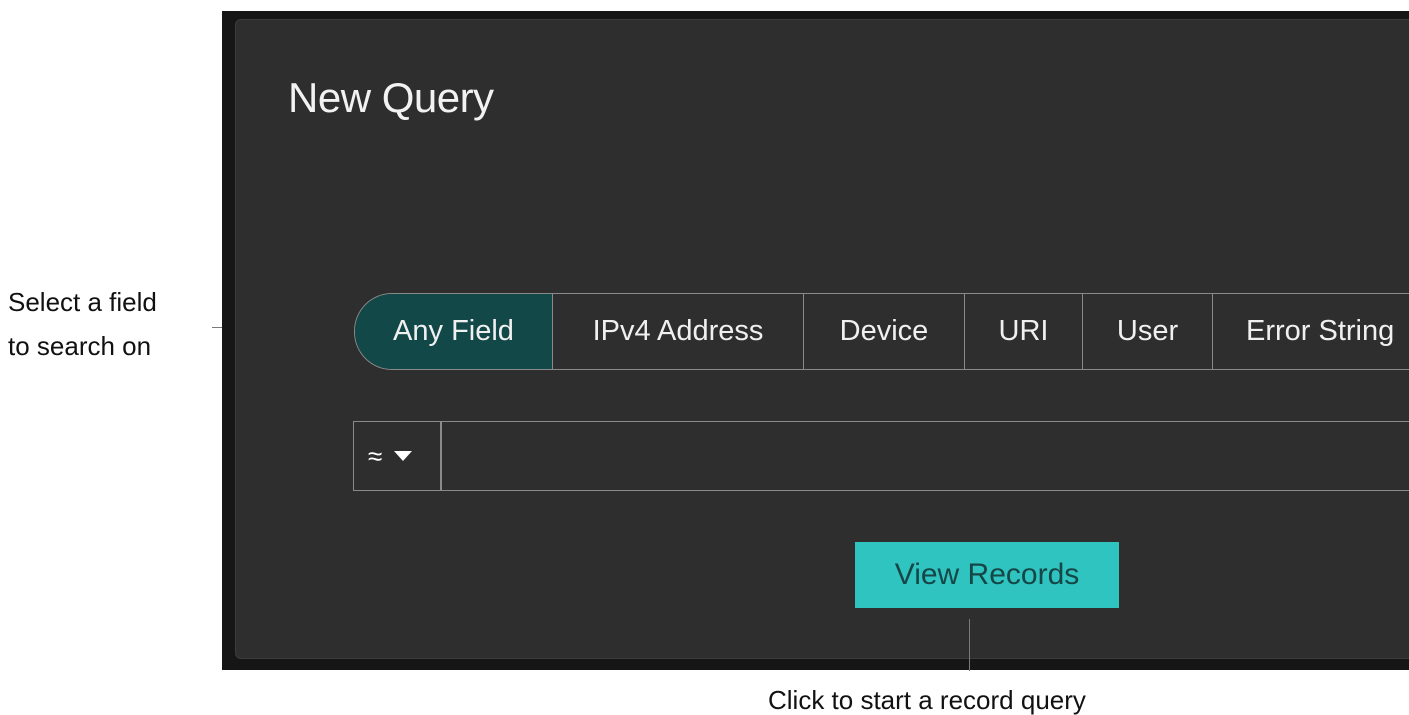  I want to click on field-select-annotation-line1: Select a field, so click(82, 302).